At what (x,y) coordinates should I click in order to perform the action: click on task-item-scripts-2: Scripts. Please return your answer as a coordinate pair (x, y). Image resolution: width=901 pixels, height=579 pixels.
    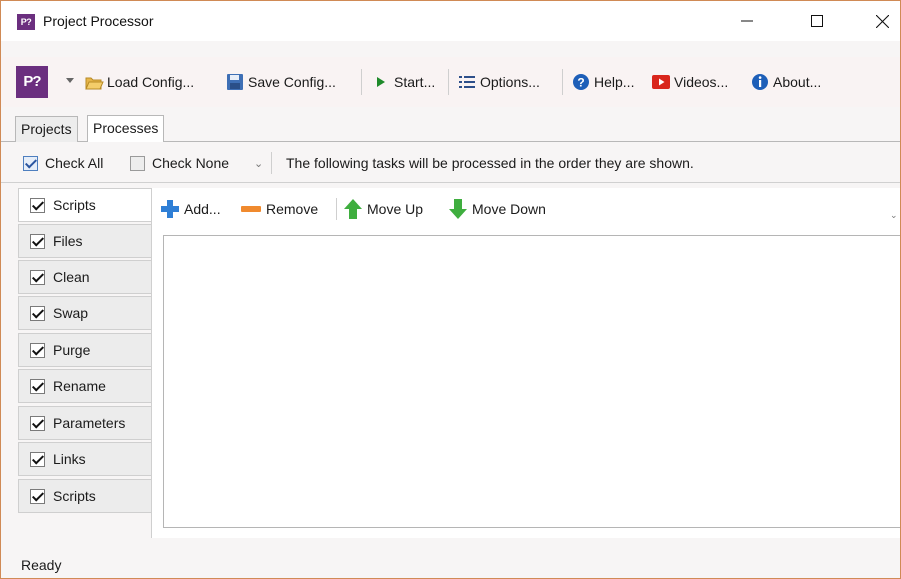
    Looking at the image, I should click on (85, 496).